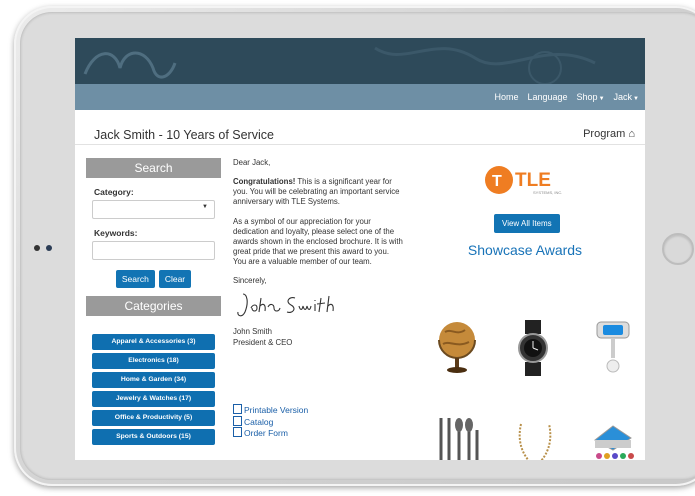 The height and width of the screenshot is (496, 695). What do you see at coordinates (153, 437) in the screenshot?
I see `category-sports: Sports & Outdoors (15)` at bounding box center [153, 437].